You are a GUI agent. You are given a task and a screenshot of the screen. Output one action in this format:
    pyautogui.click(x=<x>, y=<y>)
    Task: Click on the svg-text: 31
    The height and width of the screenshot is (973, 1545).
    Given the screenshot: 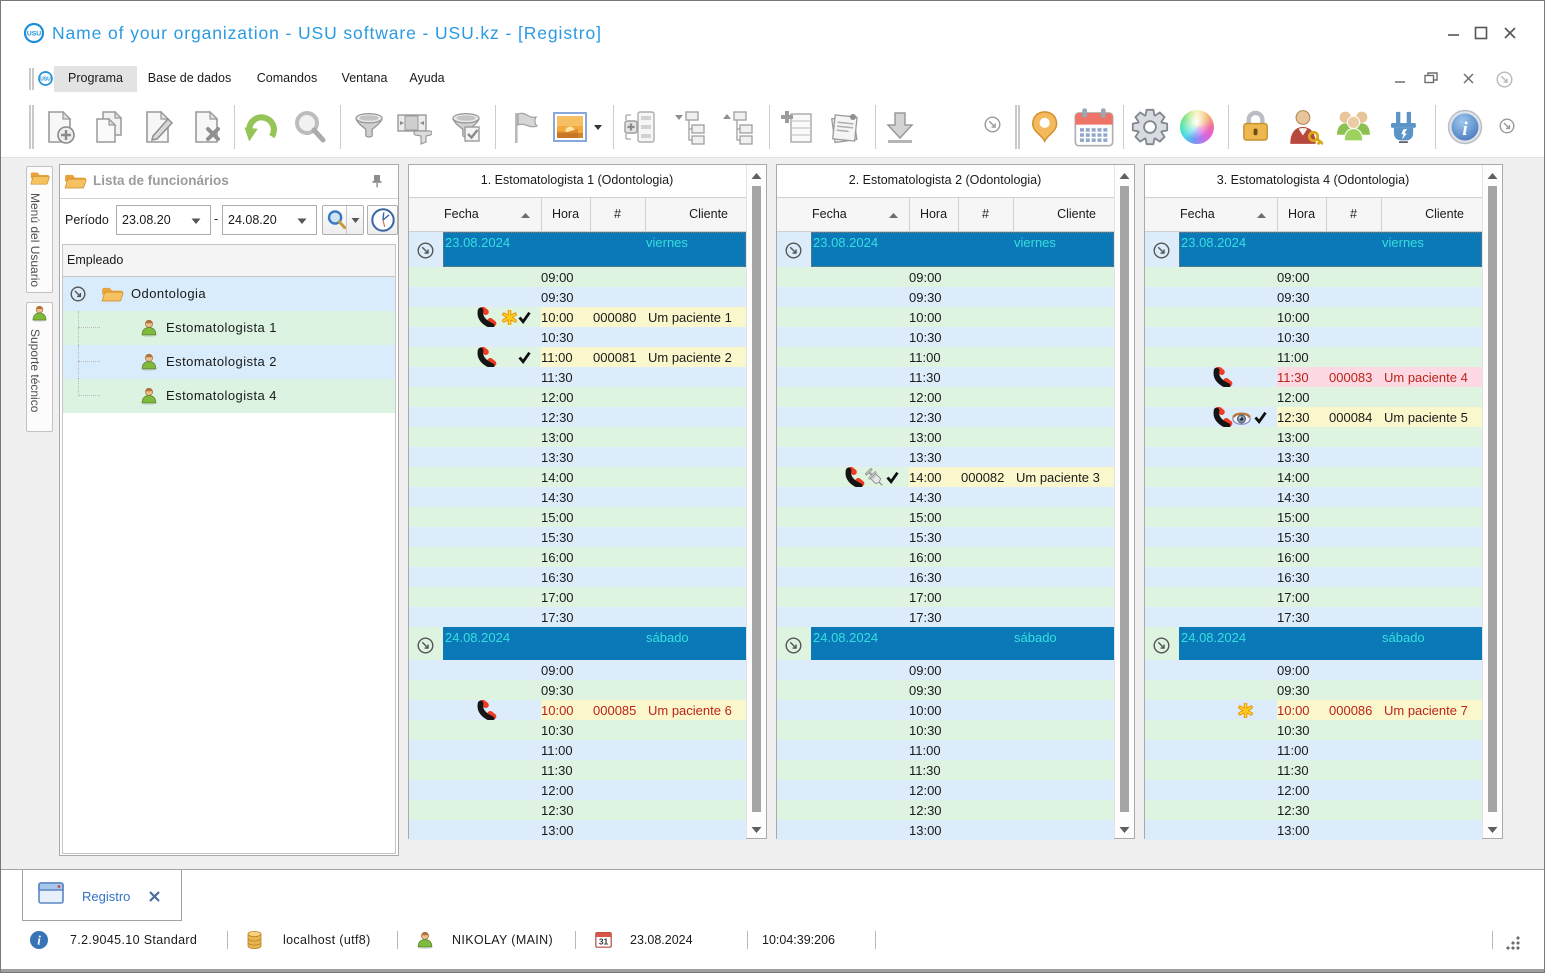 What is the action you would take?
    pyautogui.click(x=604, y=942)
    